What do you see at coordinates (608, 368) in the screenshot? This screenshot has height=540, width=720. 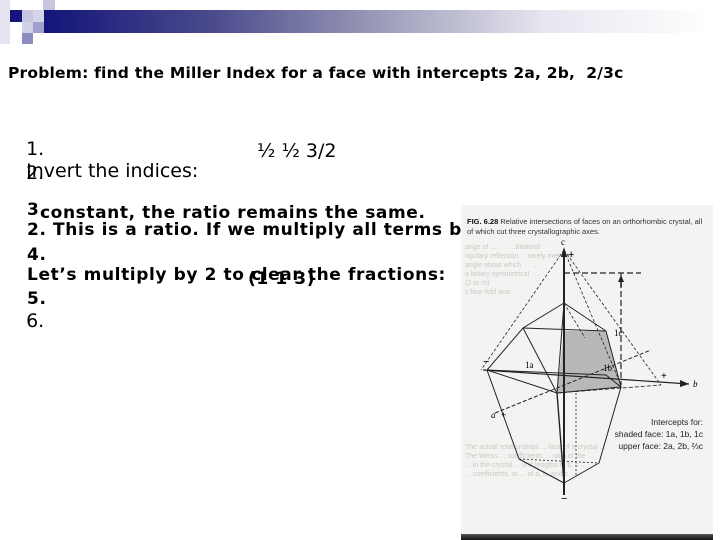 I see `marker-1b: 1b` at bounding box center [608, 368].